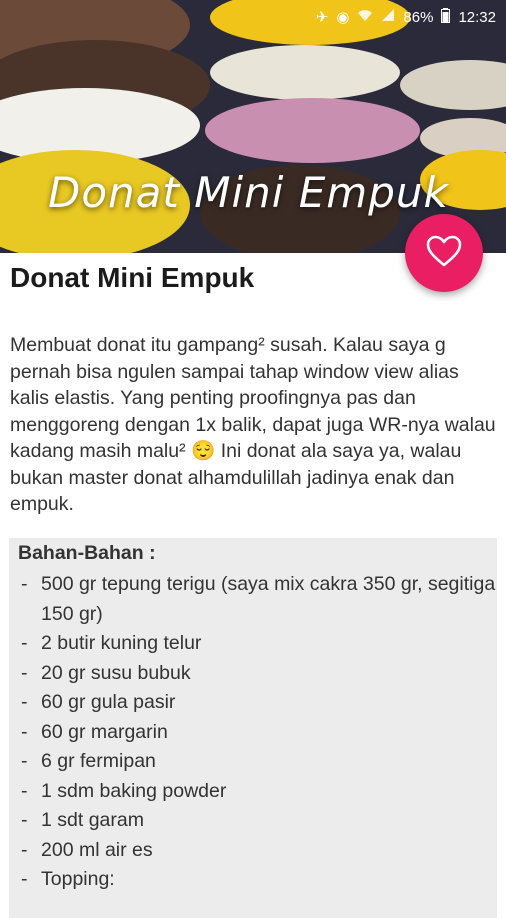 The width and height of the screenshot is (506, 918). What do you see at coordinates (253, 821) in the screenshot?
I see `ingredient-item: 1 sdt garam` at bounding box center [253, 821].